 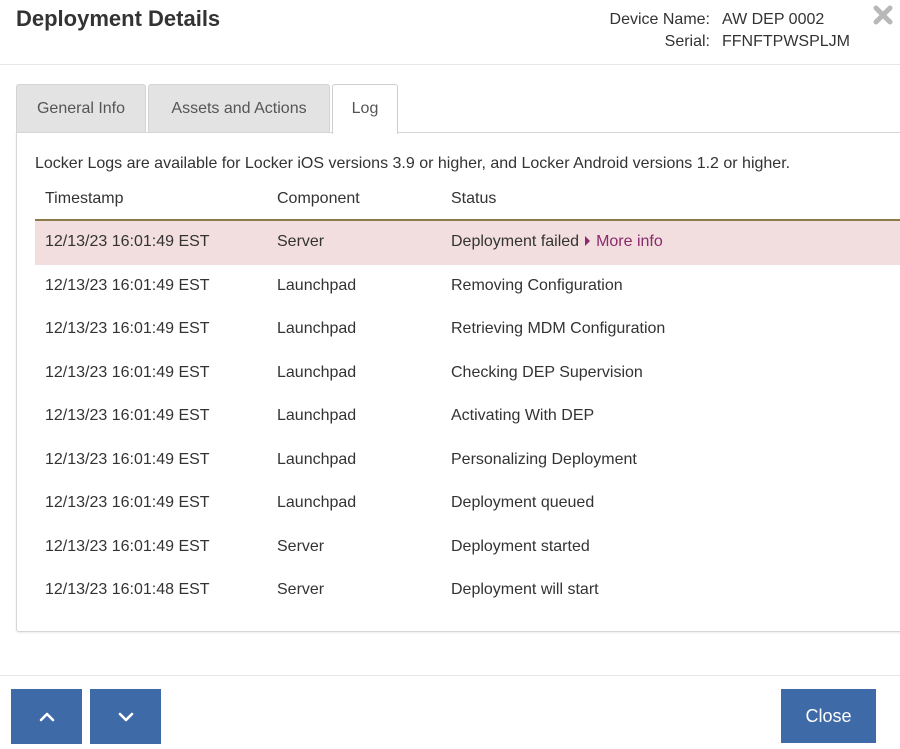 I want to click on status-cell: Deployment queued, so click(x=523, y=502).